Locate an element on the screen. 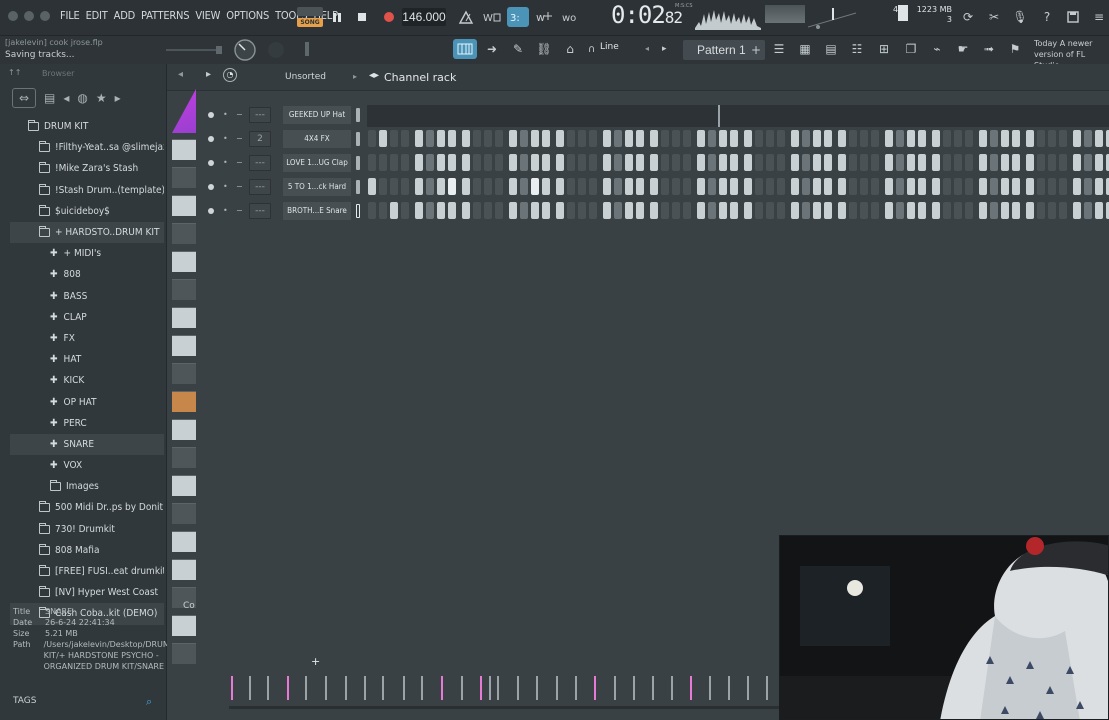 This screenshot has width=1109, height=720. browser-item: [FREE] FUSI..eat drumkit is located at coordinates (87, 571).